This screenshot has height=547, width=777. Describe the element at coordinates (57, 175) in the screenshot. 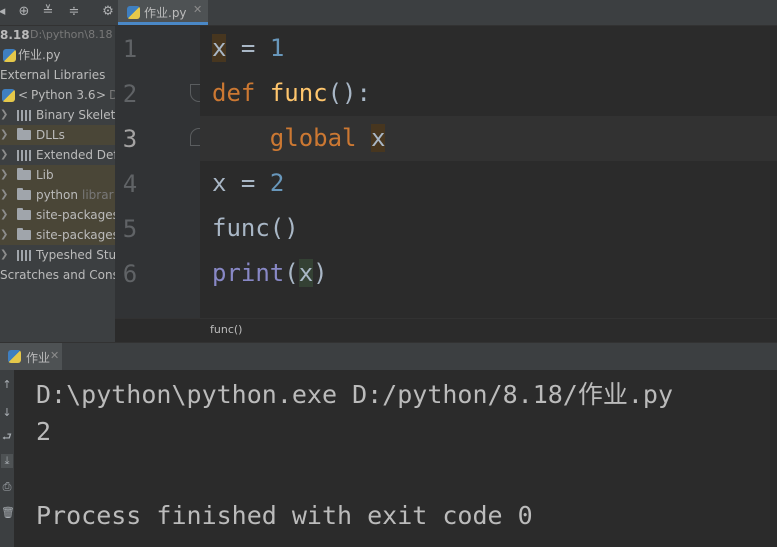

I see `tree-item: ❯ Lib` at that location.